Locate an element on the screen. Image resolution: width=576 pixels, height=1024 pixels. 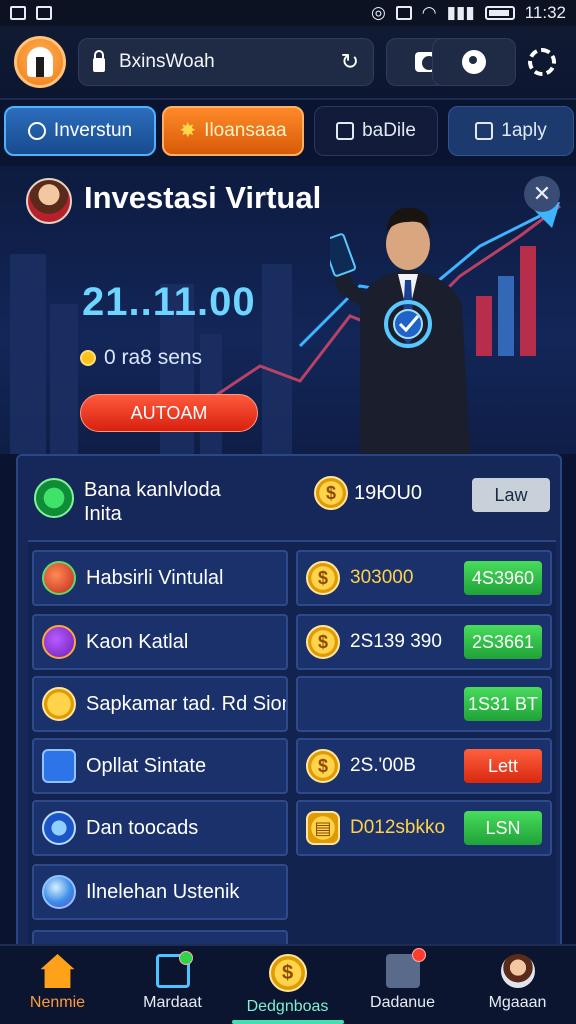
tomato-icon is located at coordinates (59, 578).